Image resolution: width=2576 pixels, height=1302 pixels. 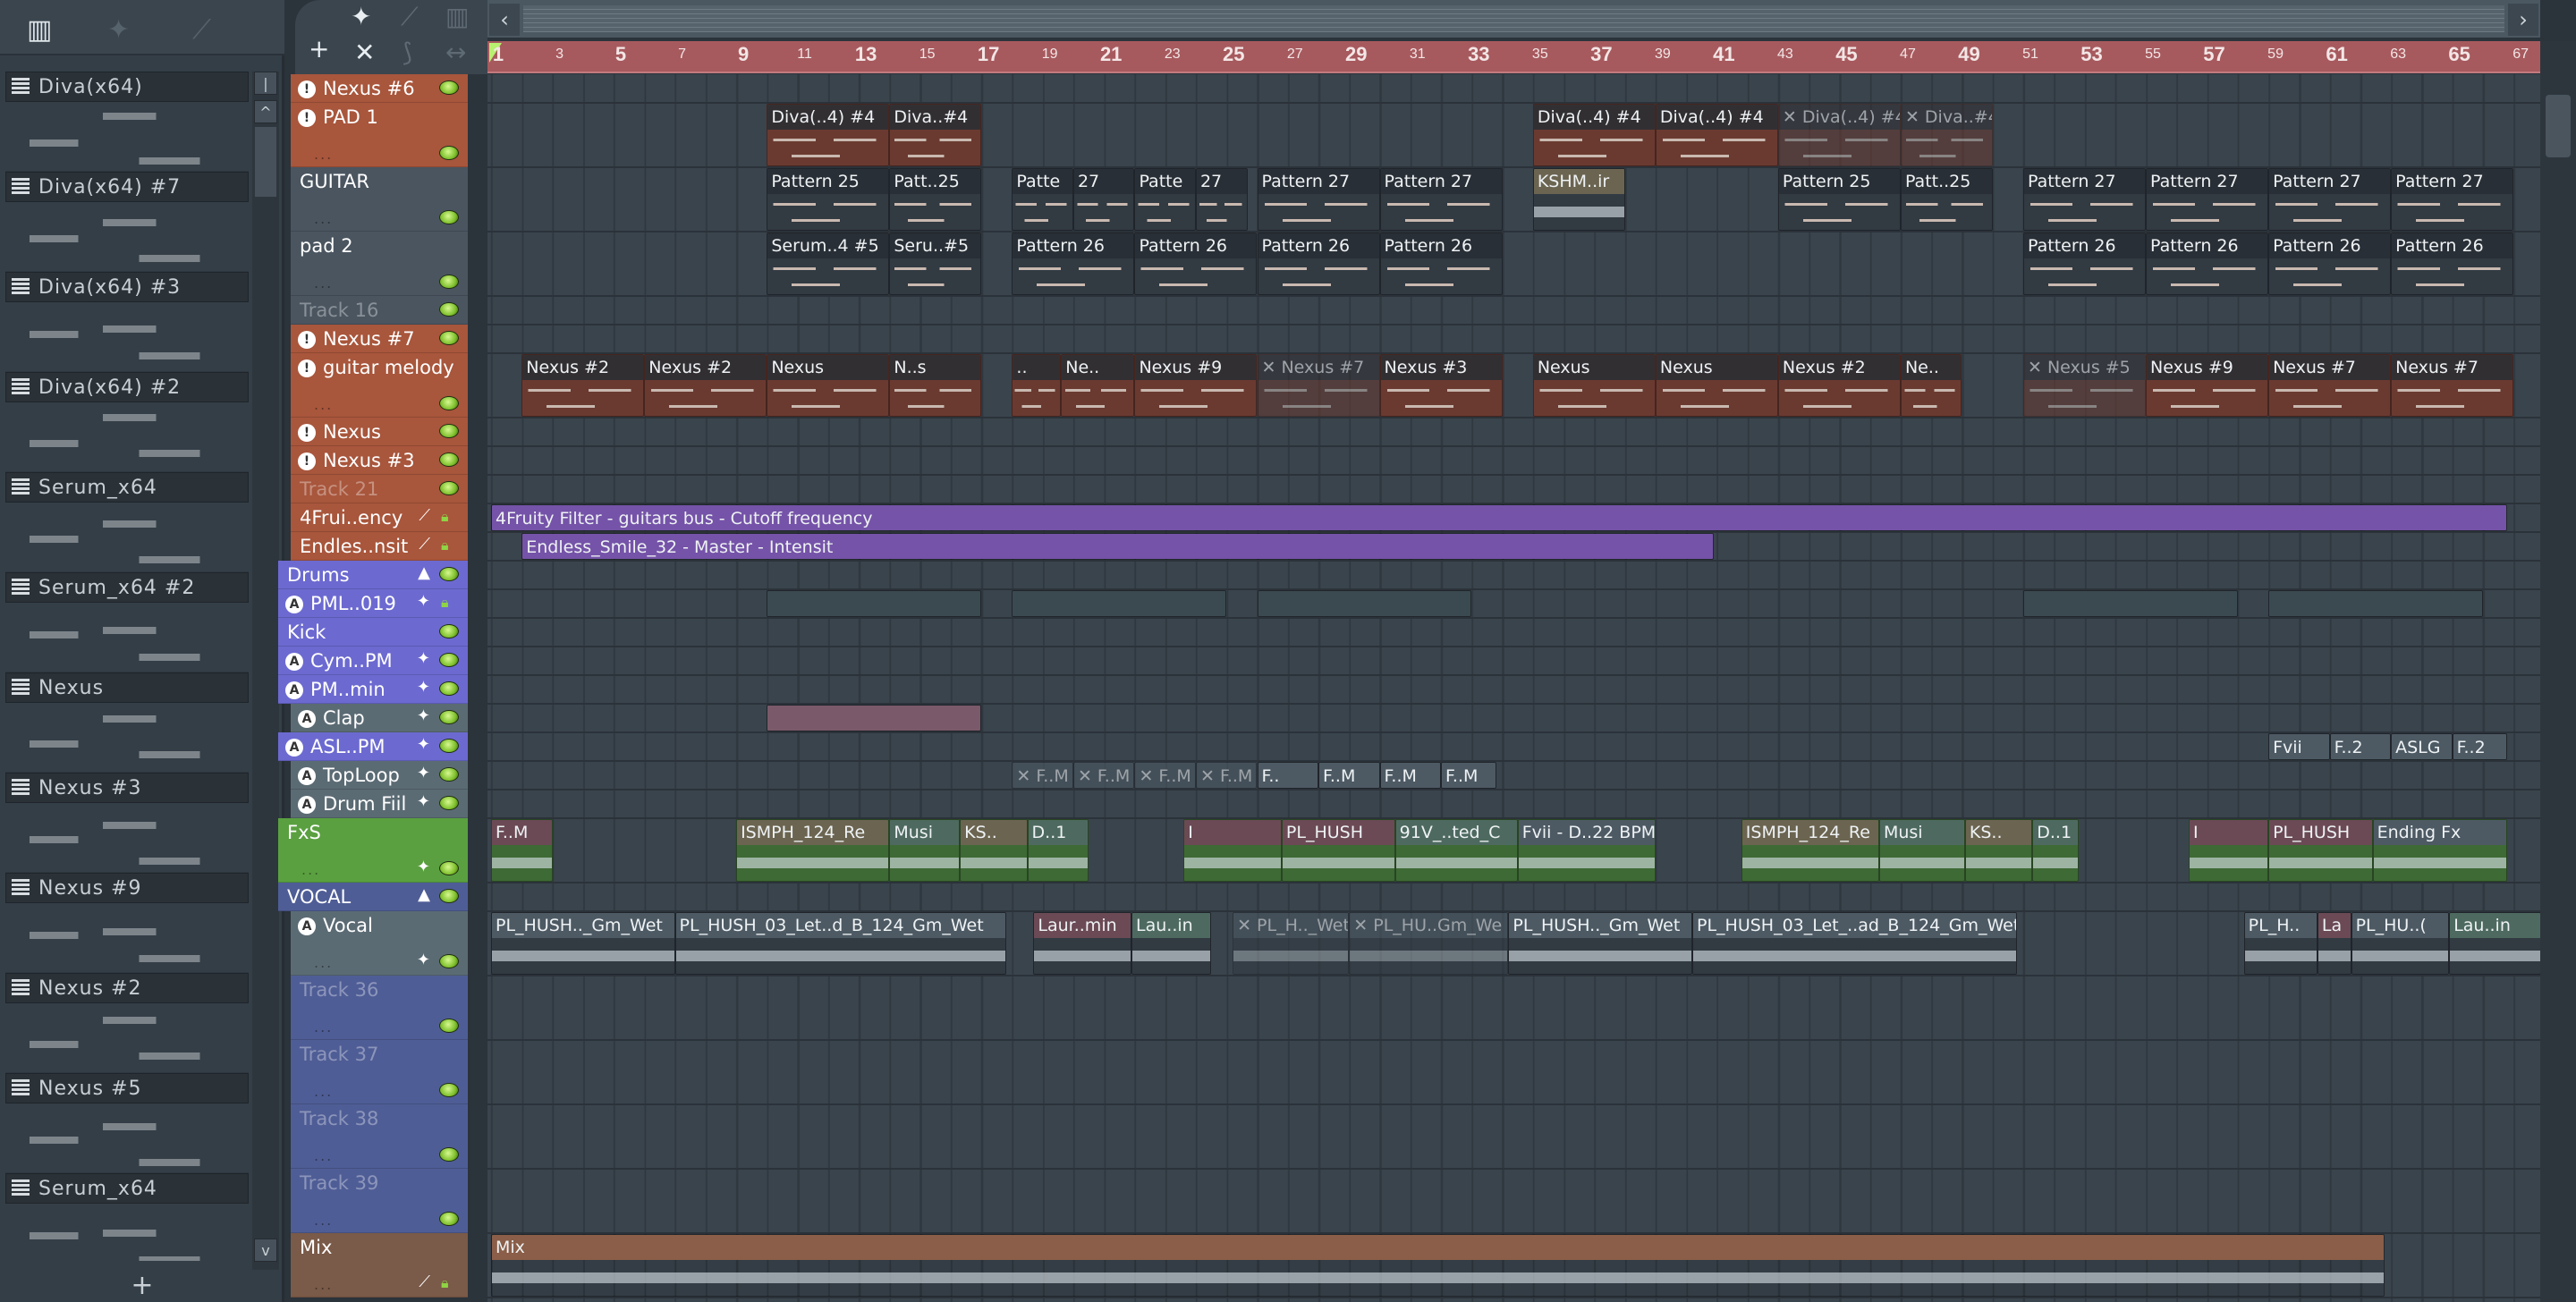 I want to click on pattern-clip: Pattern 25, so click(x=828, y=199).